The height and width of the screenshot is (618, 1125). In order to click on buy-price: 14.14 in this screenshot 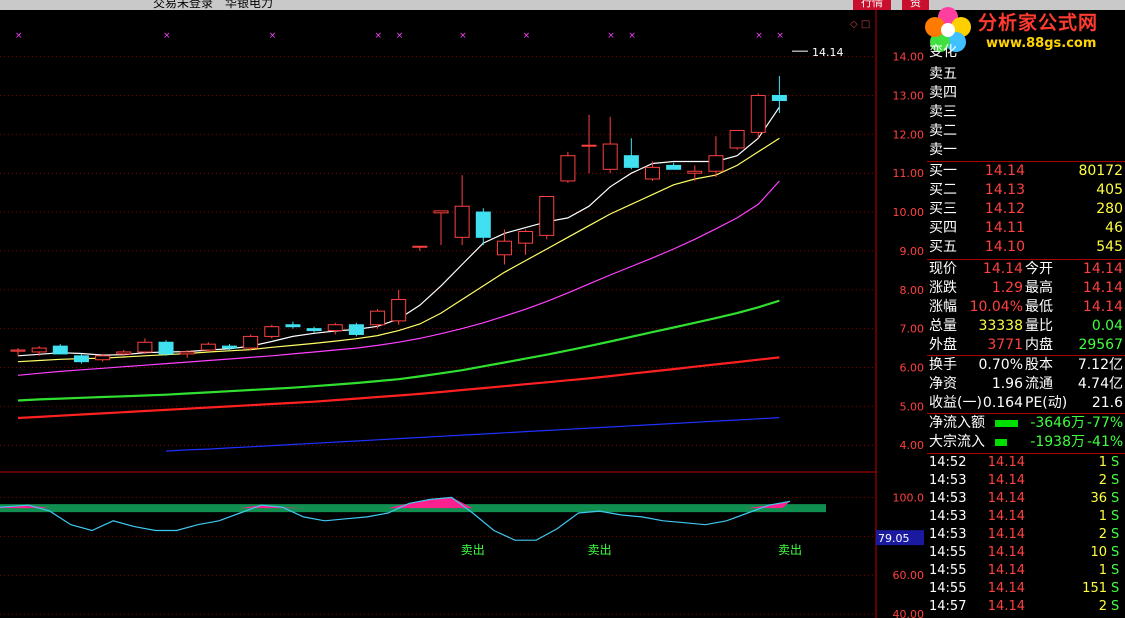, I will do `click(1004, 171)`.